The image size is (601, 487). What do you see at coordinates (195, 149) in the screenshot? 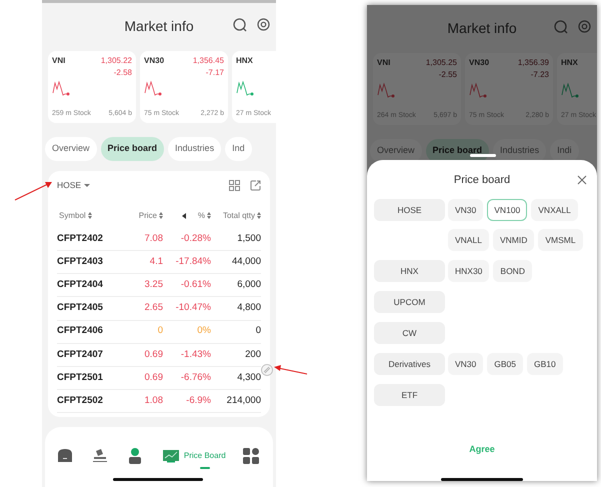
I see `tab: Industries` at bounding box center [195, 149].